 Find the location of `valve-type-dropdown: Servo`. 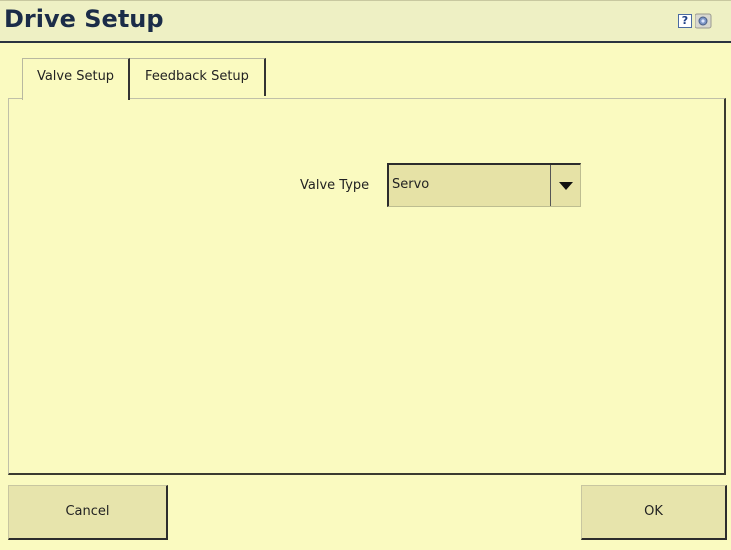

valve-type-dropdown: Servo is located at coordinates (484, 185).